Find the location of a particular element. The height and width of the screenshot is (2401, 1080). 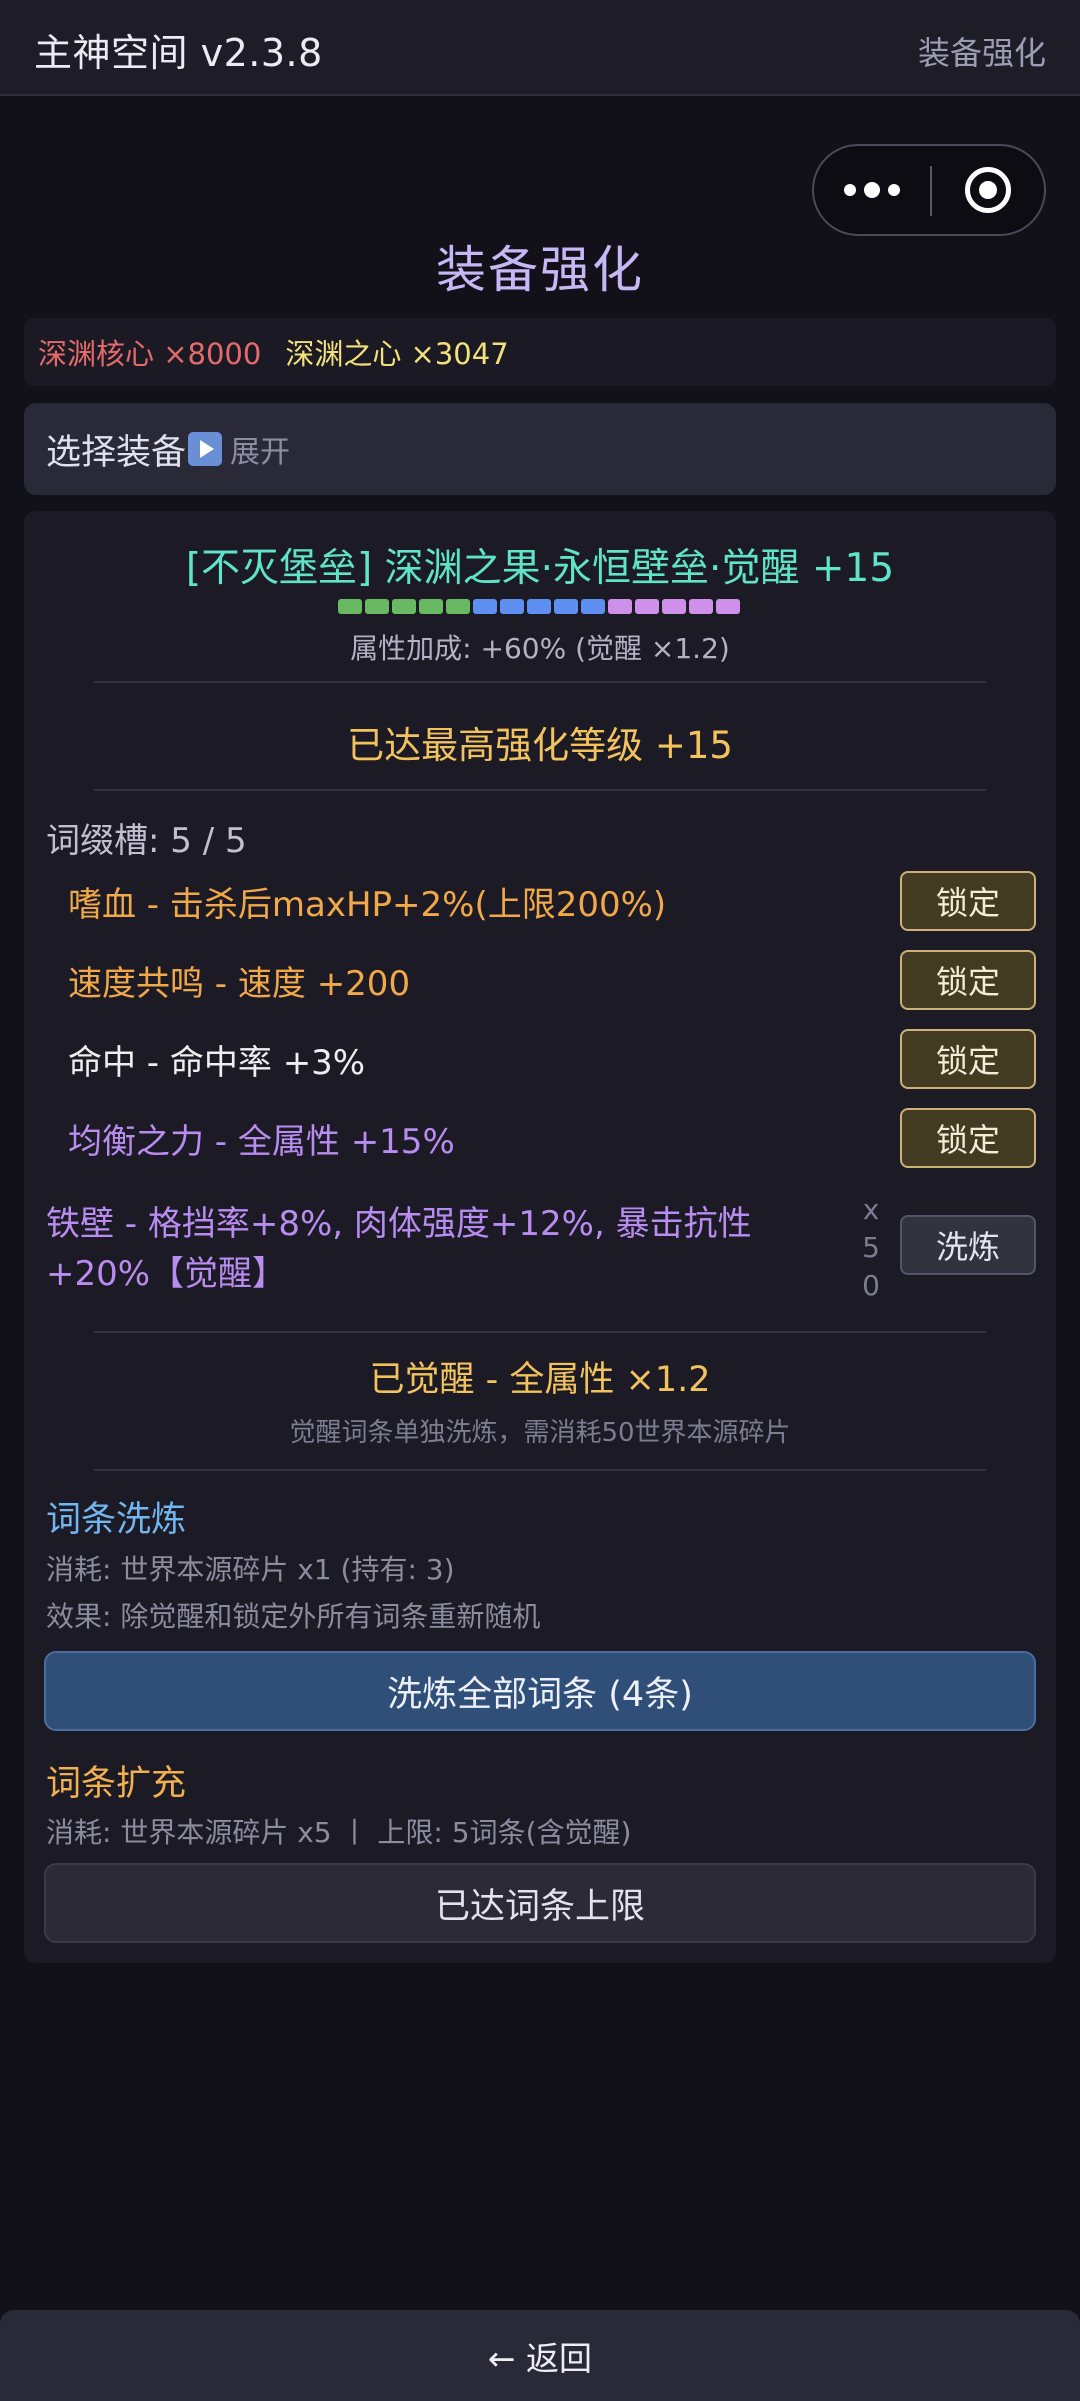

currency-bar: 深渊核心 ×8000 深渊之心 ×3047 is located at coordinates (540, 352).